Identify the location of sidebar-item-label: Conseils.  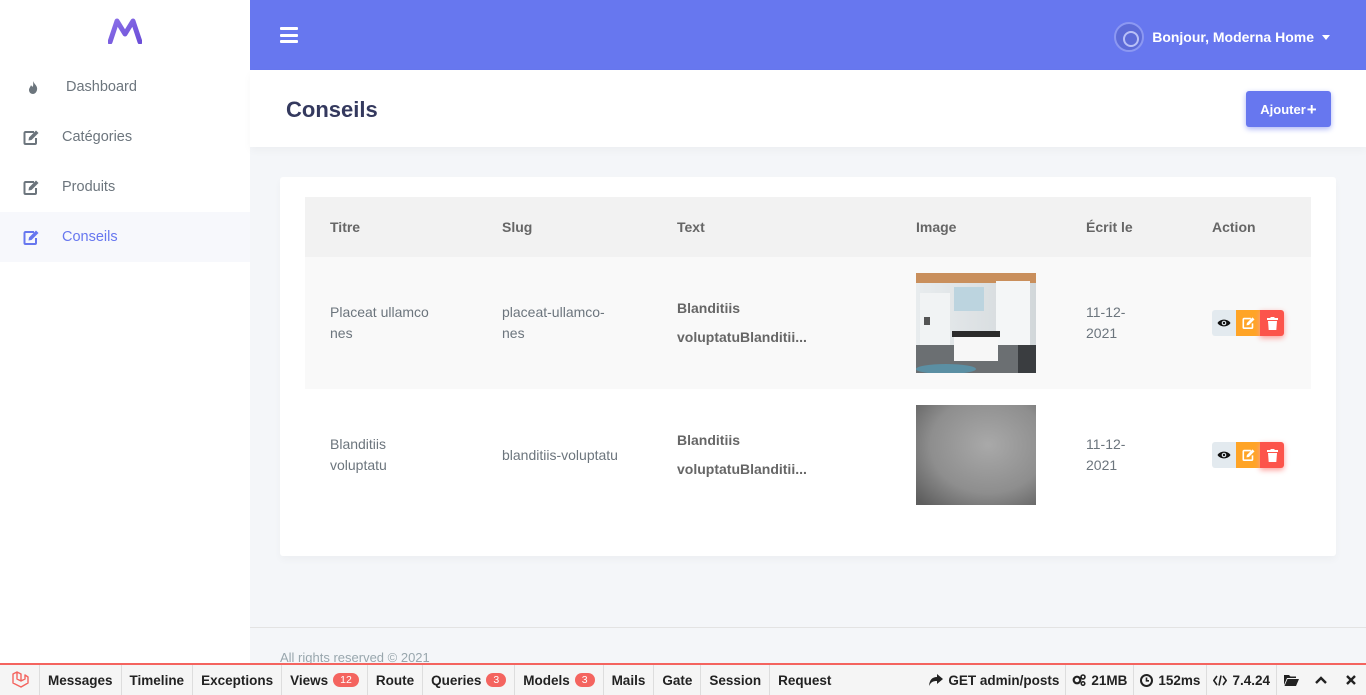
(90, 237).